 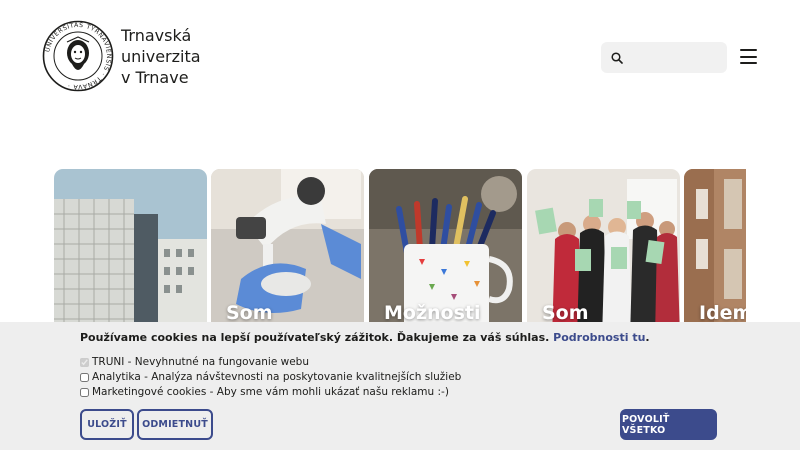 What do you see at coordinates (155, 77) in the screenshot?
I see `logo-line-3: v Trnave` at bounding box center [155, 77].